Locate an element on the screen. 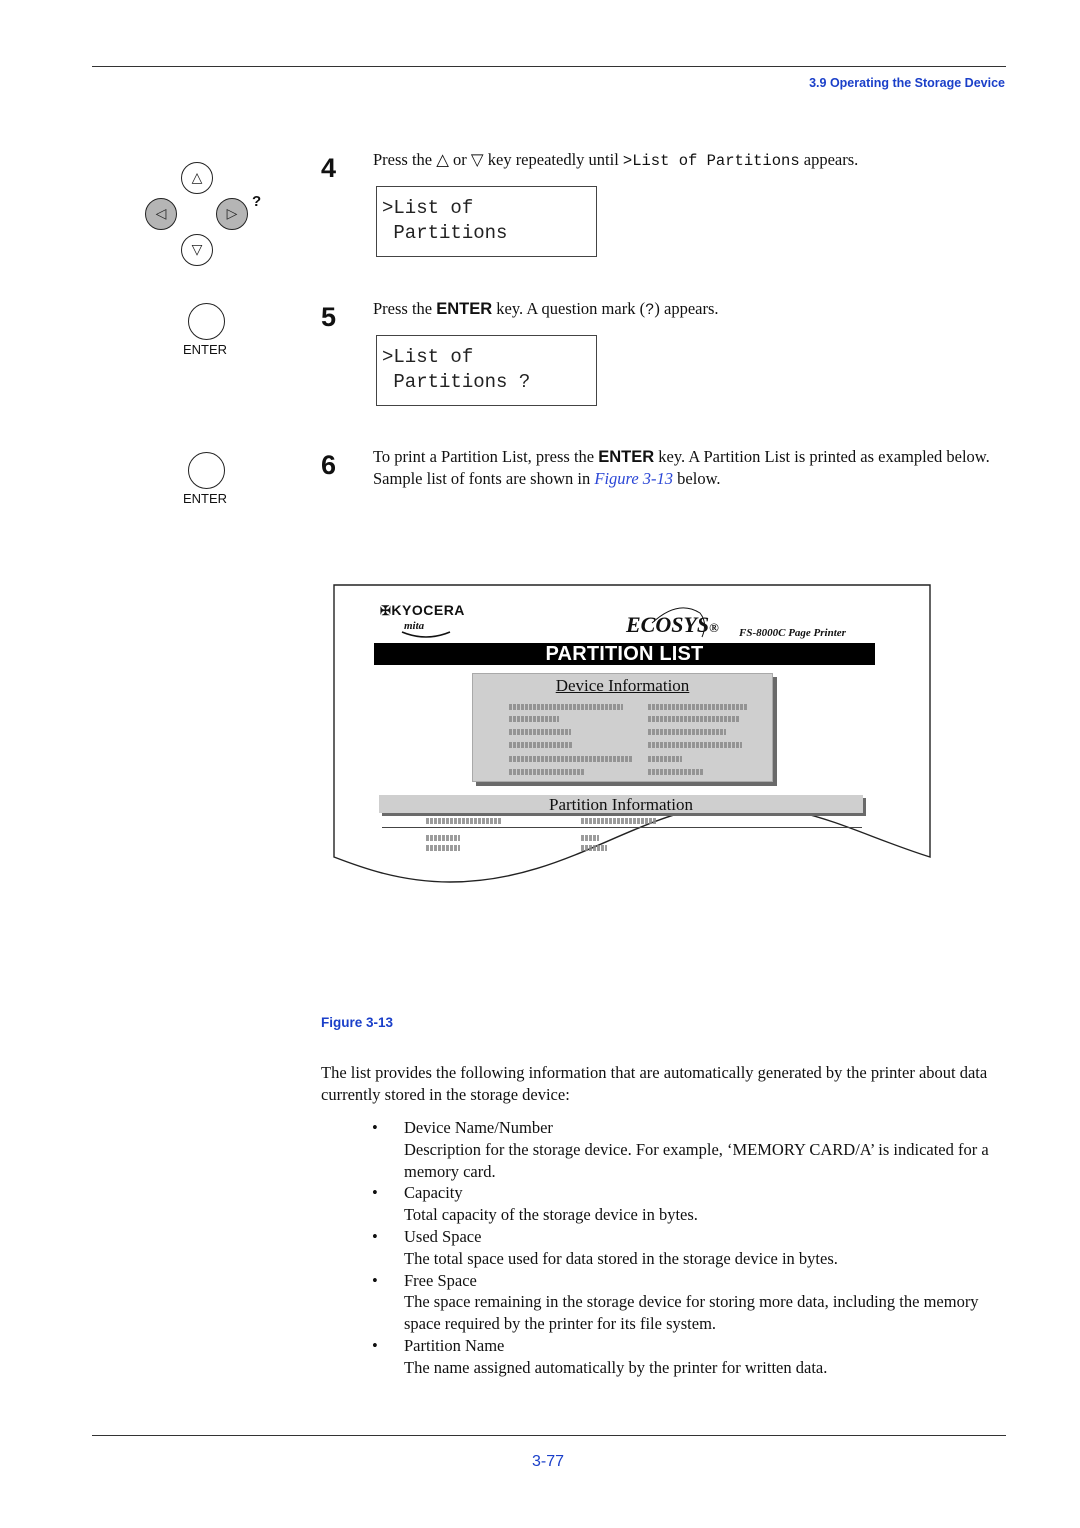  left-key: ◁ is located at coordinates (161, 214).